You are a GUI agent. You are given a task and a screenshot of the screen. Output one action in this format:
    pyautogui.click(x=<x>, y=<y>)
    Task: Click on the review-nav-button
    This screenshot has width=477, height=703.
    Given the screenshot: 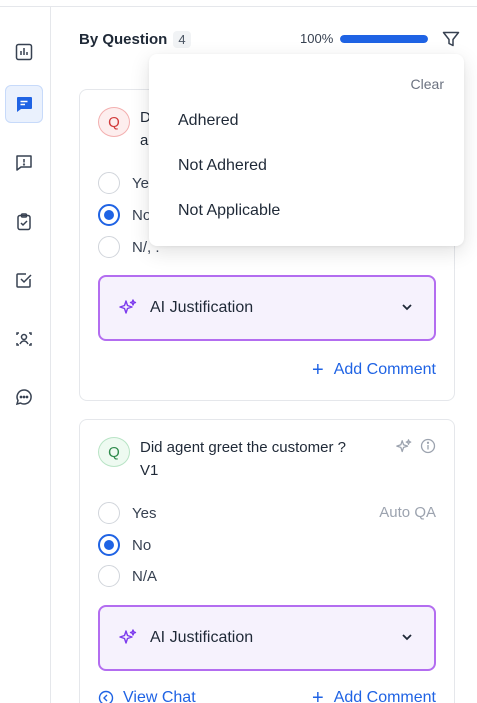 What is the action you would take?
    pyautogui.click(x=24, y=280)
    